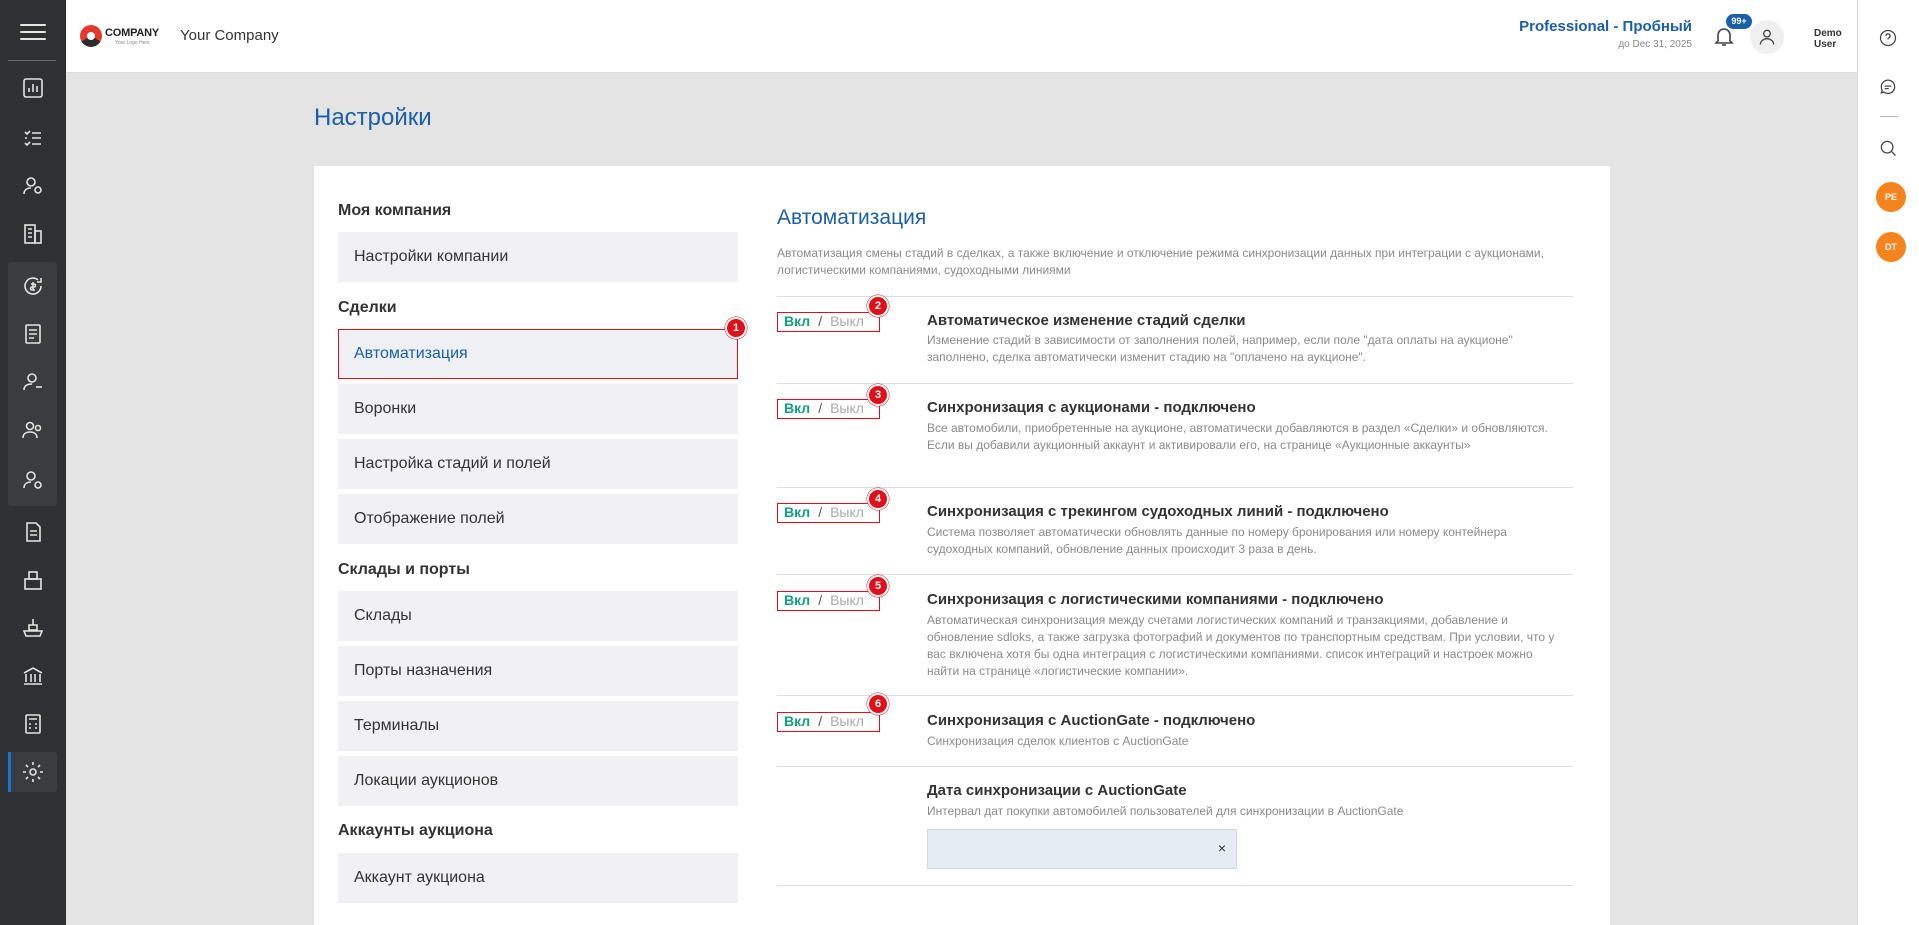  Describe the element at coordinates (367, 307) in the screenshot. I see `nav-section-deals: Сделки` at that location.